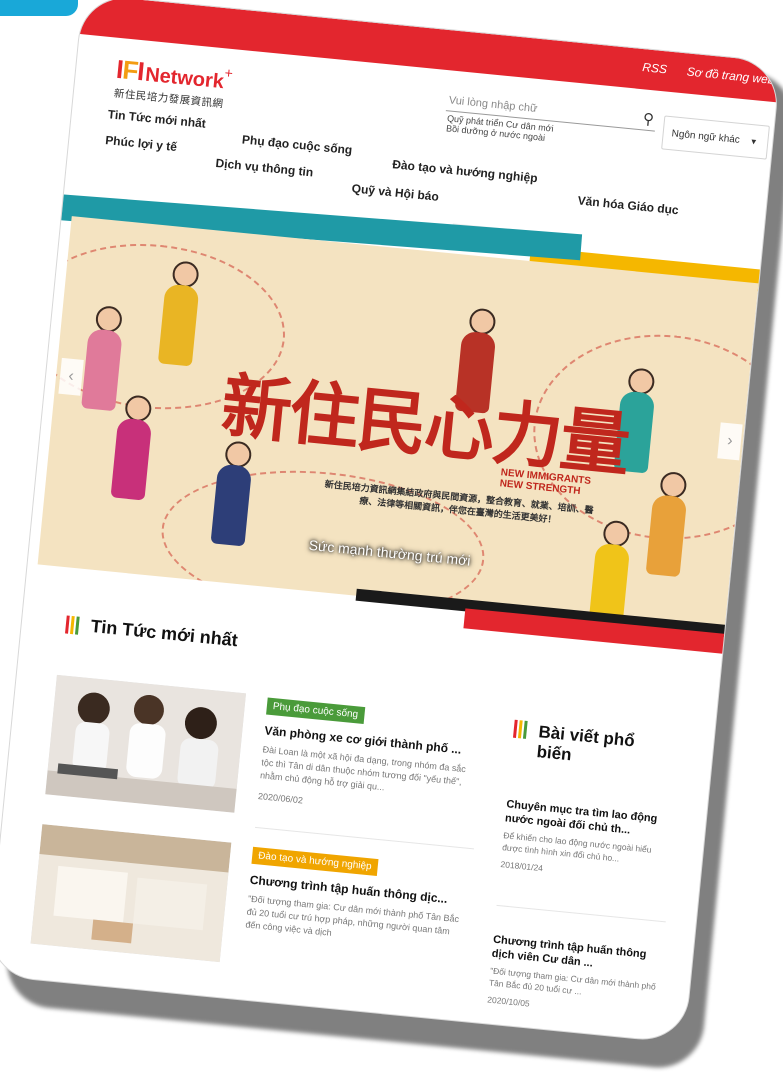  I want to click on nav-item-life-guidance: Phụ đạo cuộc sống, so click(297, 144).